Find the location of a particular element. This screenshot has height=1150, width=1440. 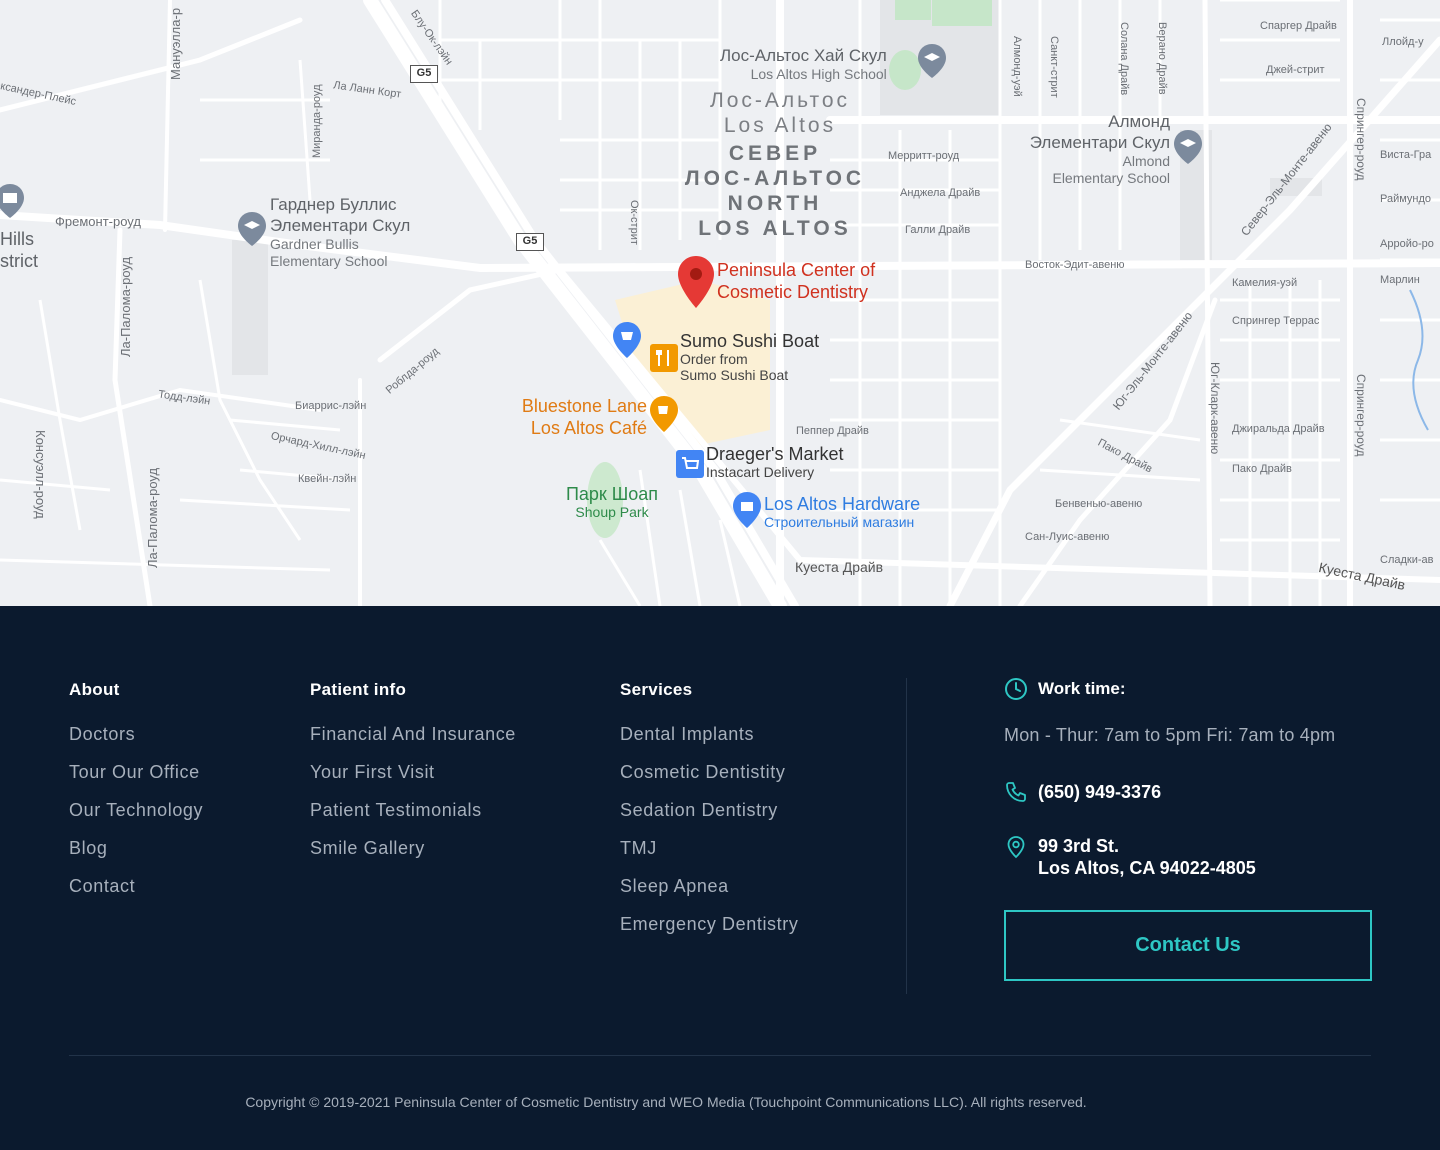

address-text: 99 3rd St. Los Altos, CA 94022-4805 is located at coordinates (1147, 857).